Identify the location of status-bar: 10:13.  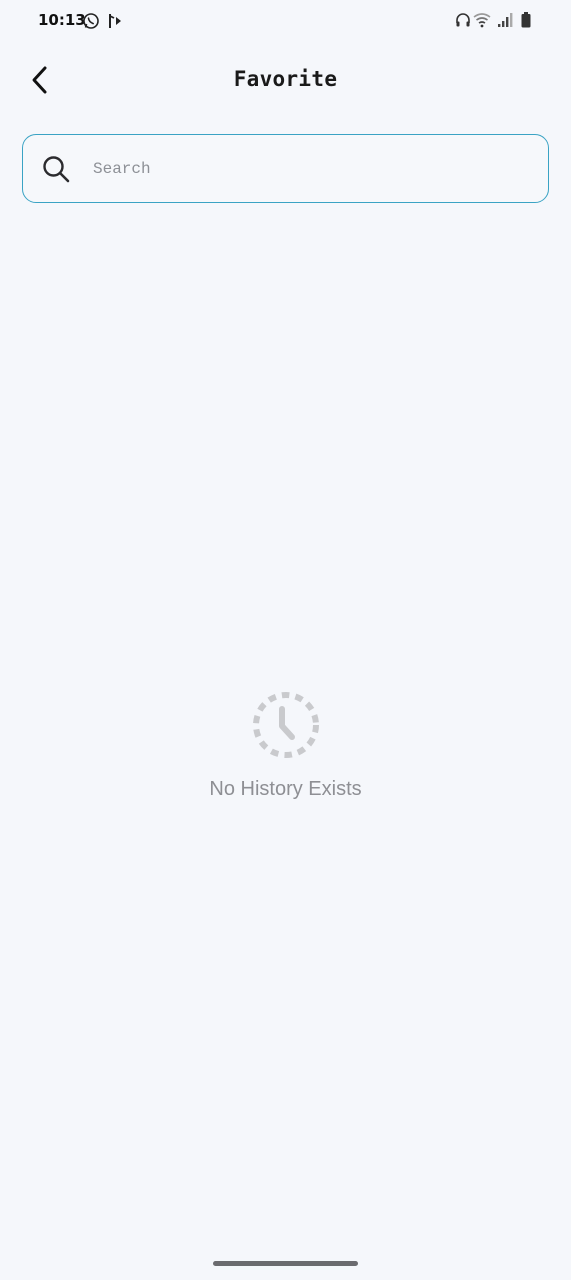
(285, 21).